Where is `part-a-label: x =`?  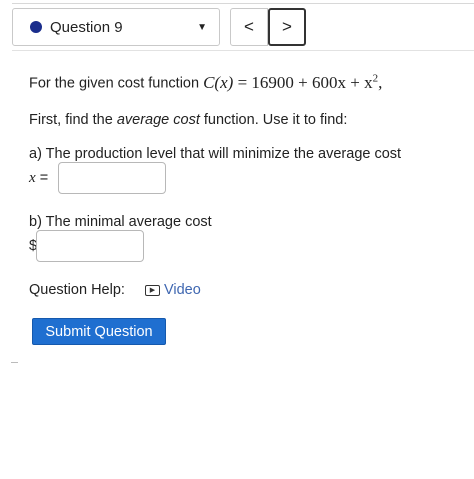 part-a-label: x = is located at coordinates (38, 178).